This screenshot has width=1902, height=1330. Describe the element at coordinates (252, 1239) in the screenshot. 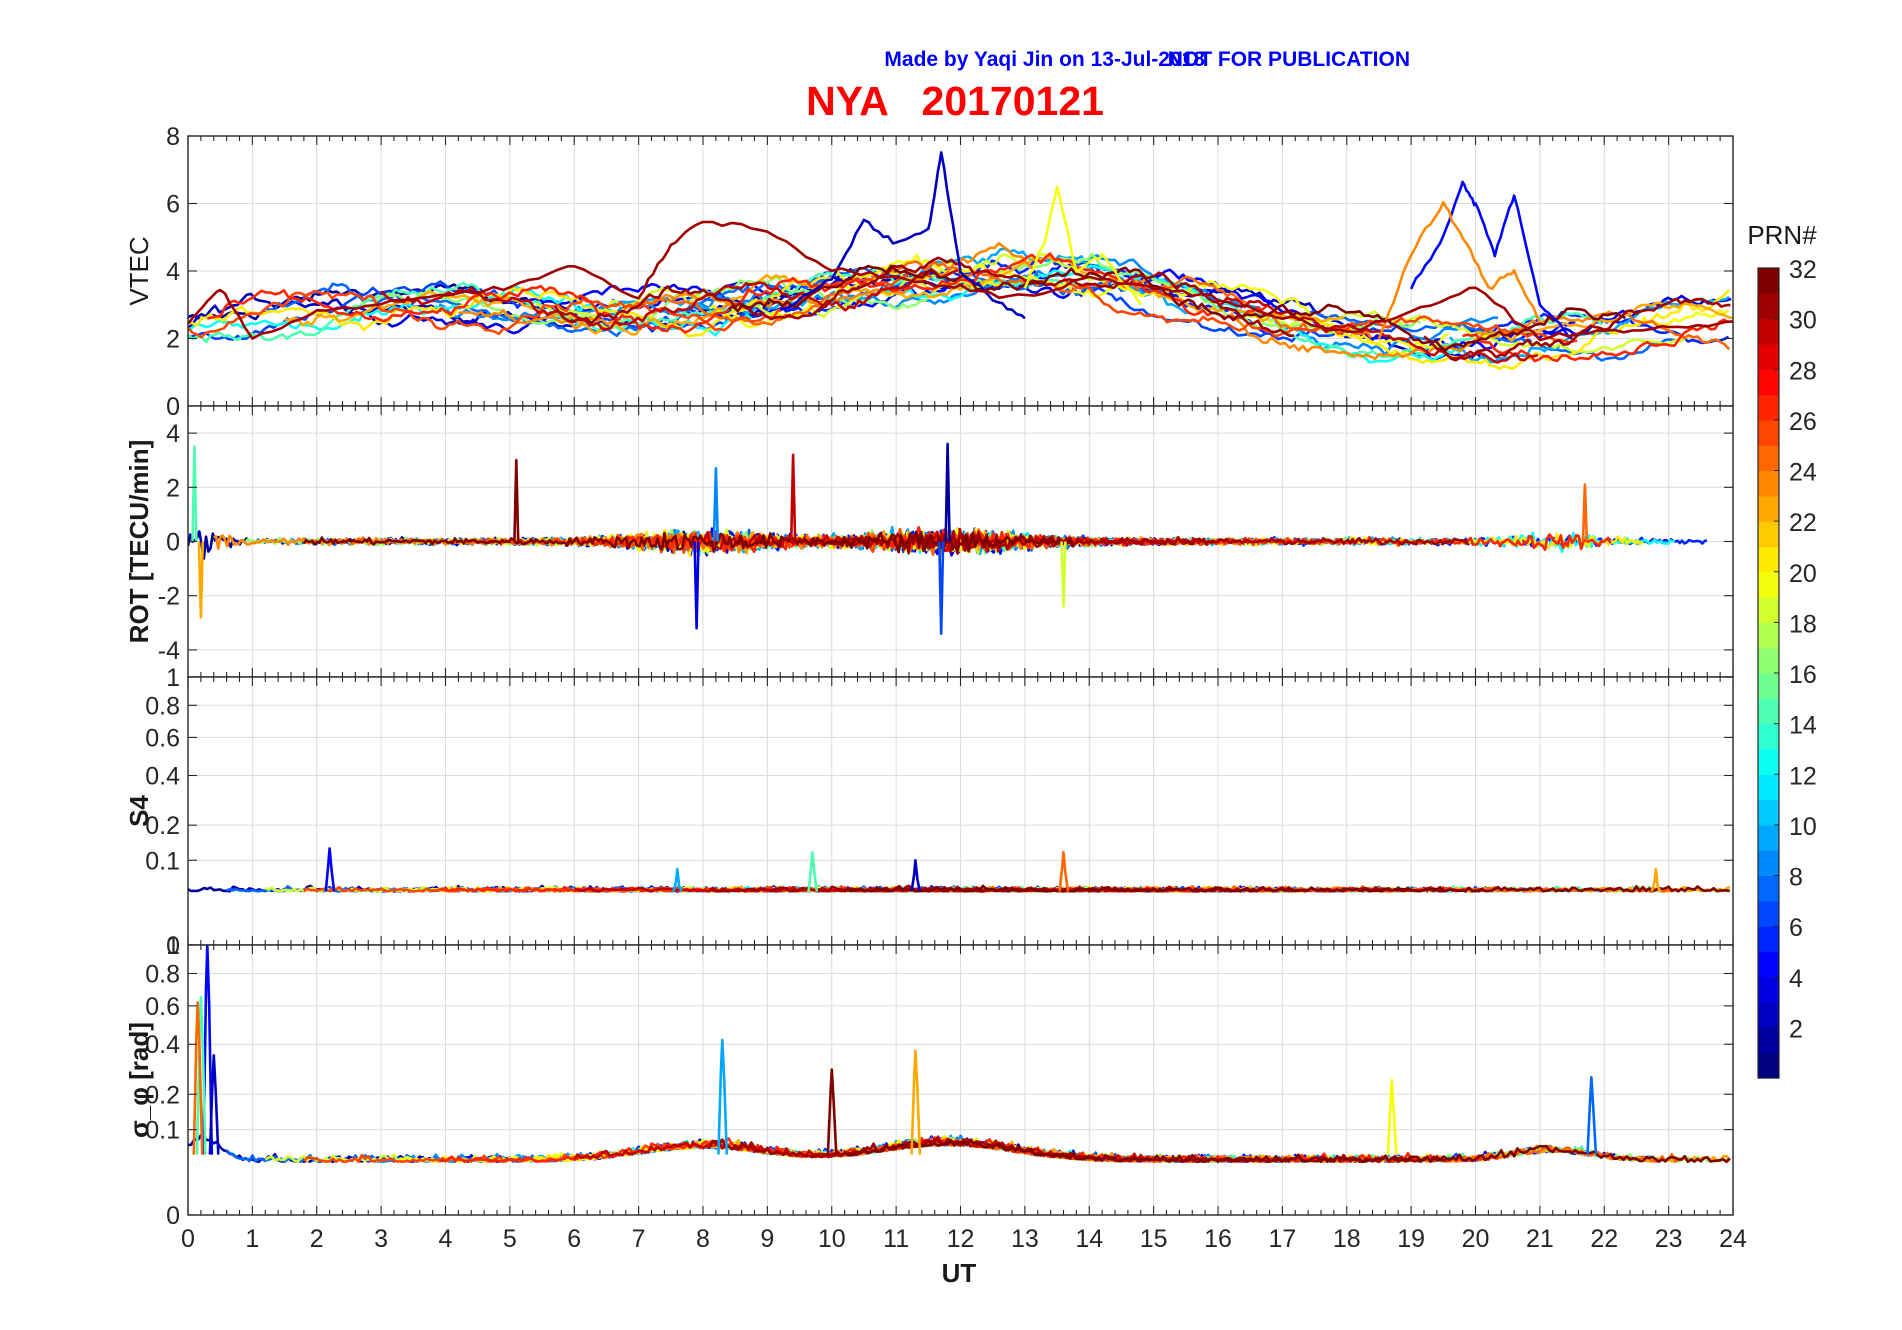

I see `x-tick-label: 1` at that location.